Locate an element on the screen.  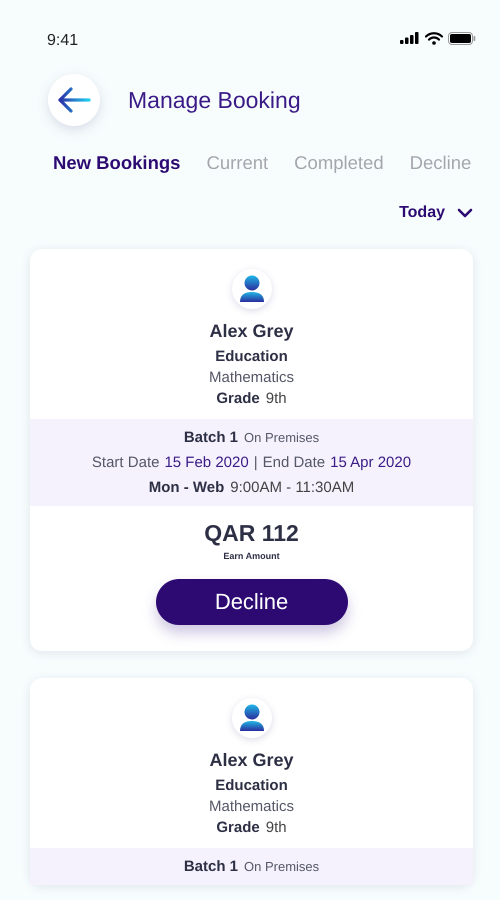
chevron-down-icon is located at coordinates (465, 213).